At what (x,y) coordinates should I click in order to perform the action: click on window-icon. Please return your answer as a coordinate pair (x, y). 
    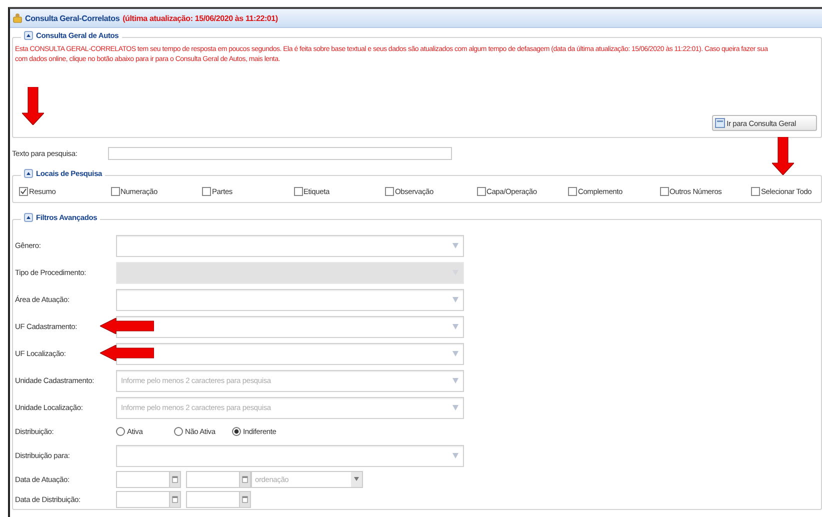
    Looking at the image, I should click on (719, 123).